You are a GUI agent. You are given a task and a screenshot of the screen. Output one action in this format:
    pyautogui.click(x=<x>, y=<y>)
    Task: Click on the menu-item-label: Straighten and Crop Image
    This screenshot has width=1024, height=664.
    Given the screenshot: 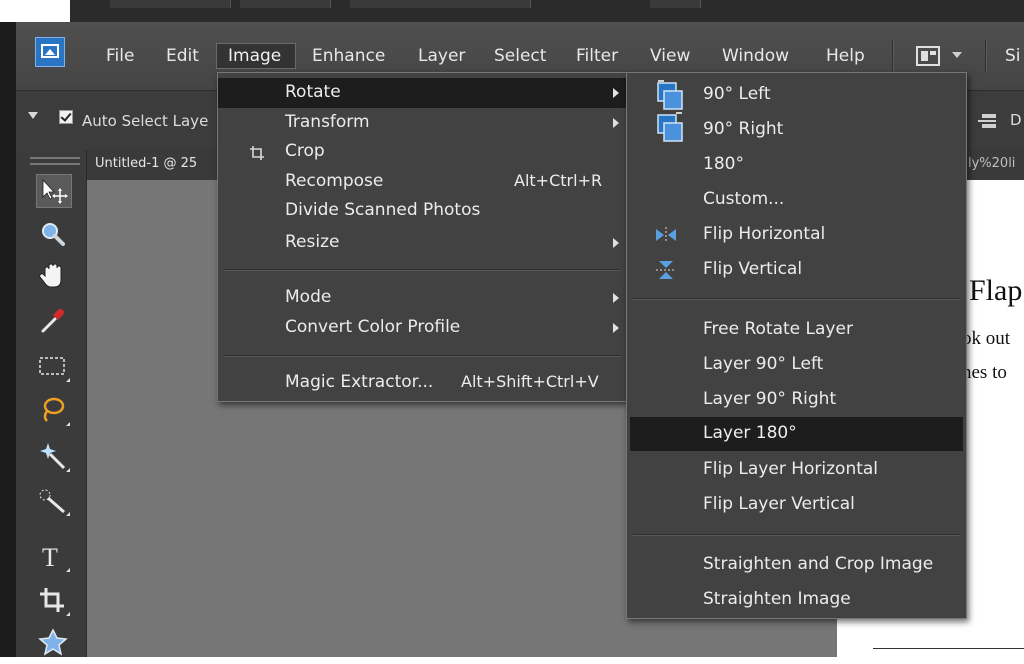 What is the action you would take?
    pyautogui.click(x=818, y=564)
    